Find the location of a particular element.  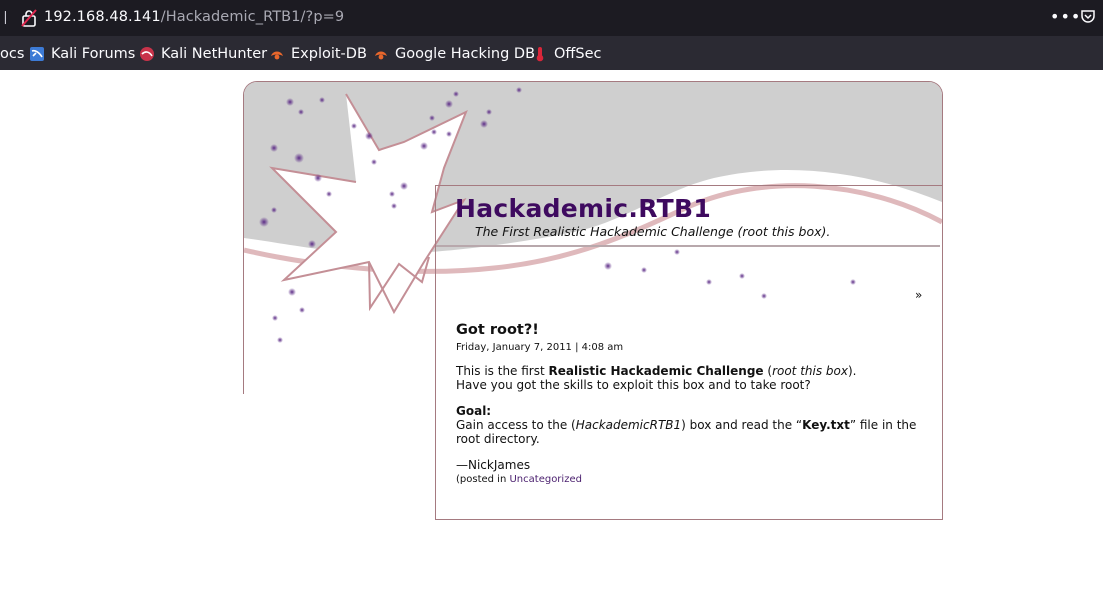

category-link: Uncategorized is located at coordinates (545, 479).